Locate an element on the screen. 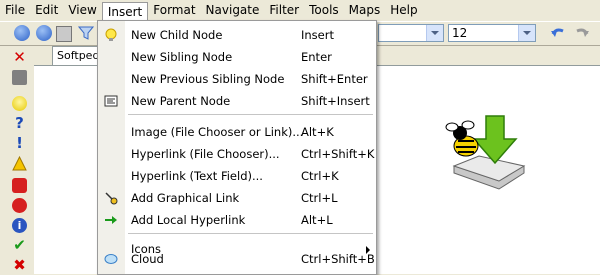 The width and height of the screenshot is (600, 275). menu-item-shortcut: Insert is located at coordinates (317, 35).